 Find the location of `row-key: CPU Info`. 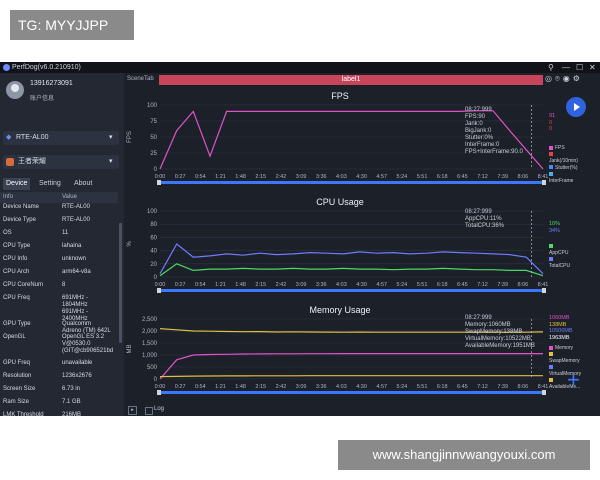

row-key: CPU Info is located at coordinates (15, 259).